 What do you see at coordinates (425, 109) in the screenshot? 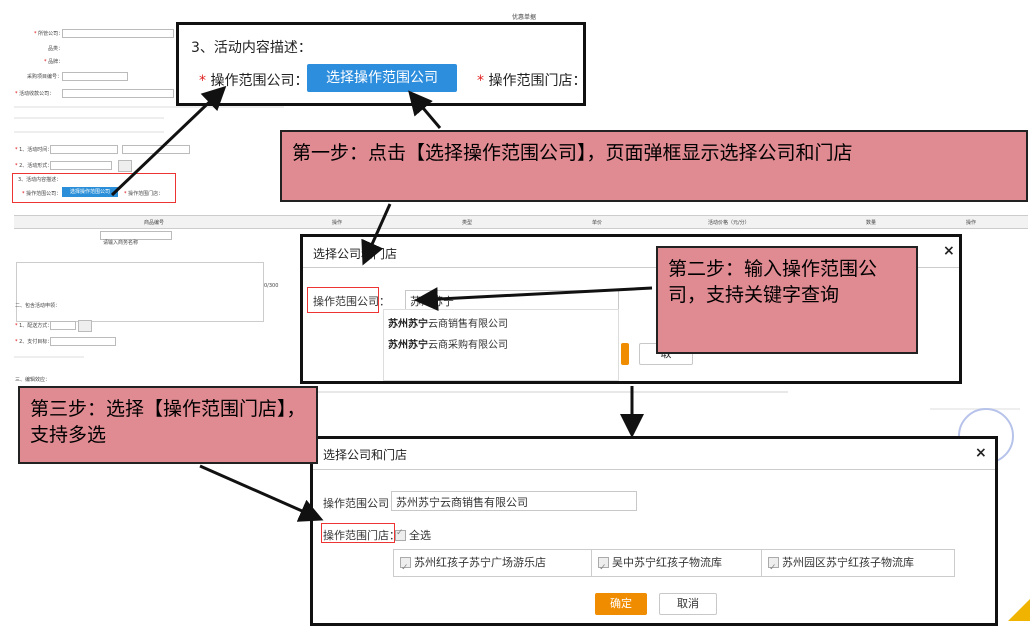
I see `arrow-callout1-to-button` at bounding box center [425, 109].